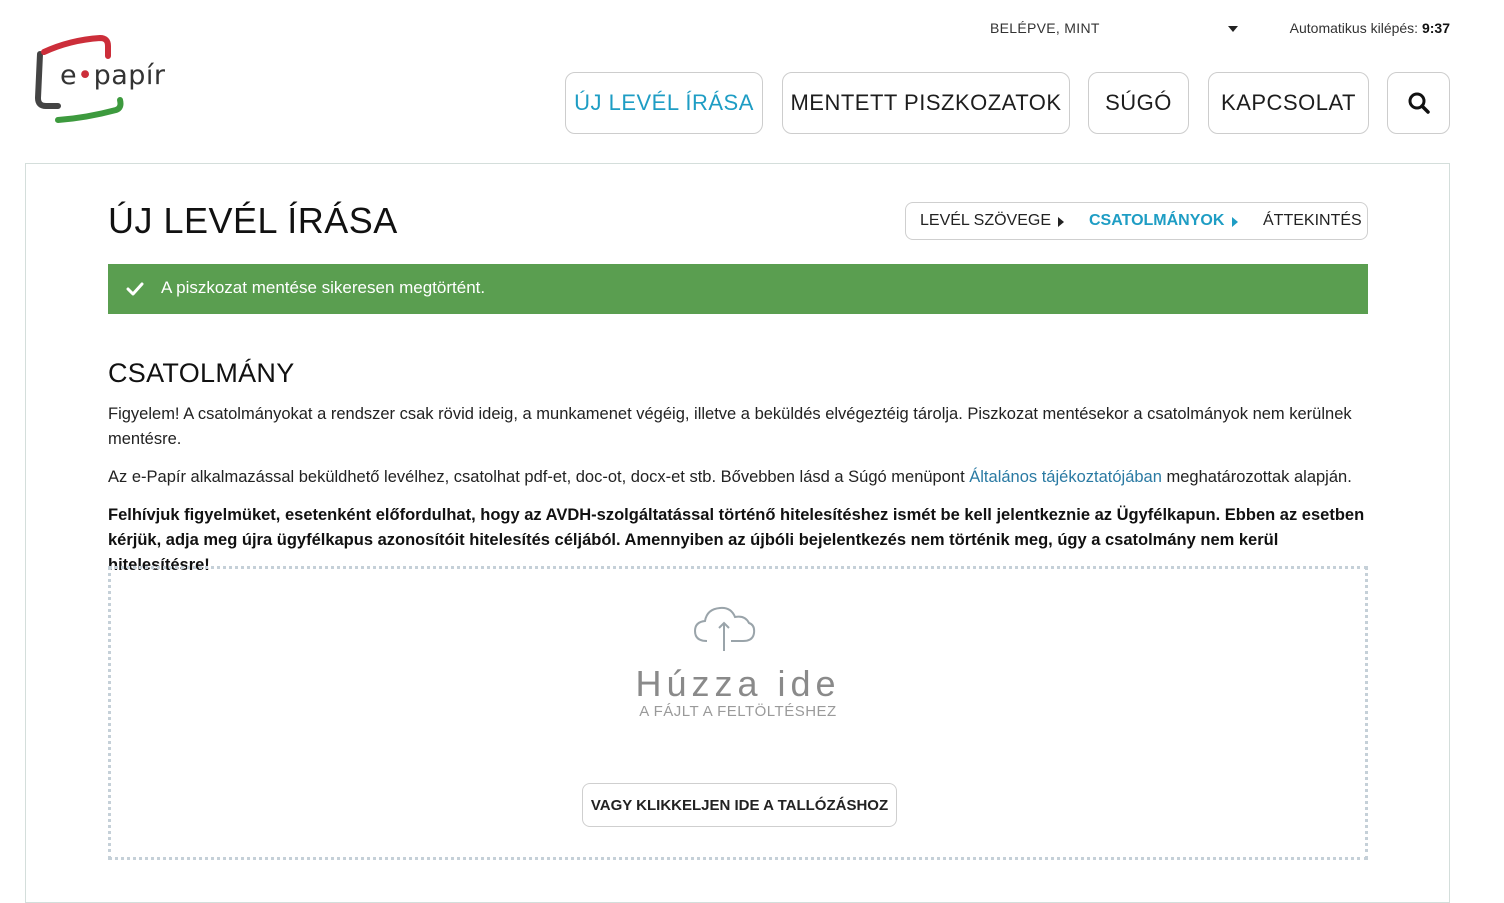 This screenshot has width=1504, height=903. Describe the element at coordinates (253, 220) in the screenshot. I see `page-title: ÚJ LEVÉL ÍRÁSA` at that location.